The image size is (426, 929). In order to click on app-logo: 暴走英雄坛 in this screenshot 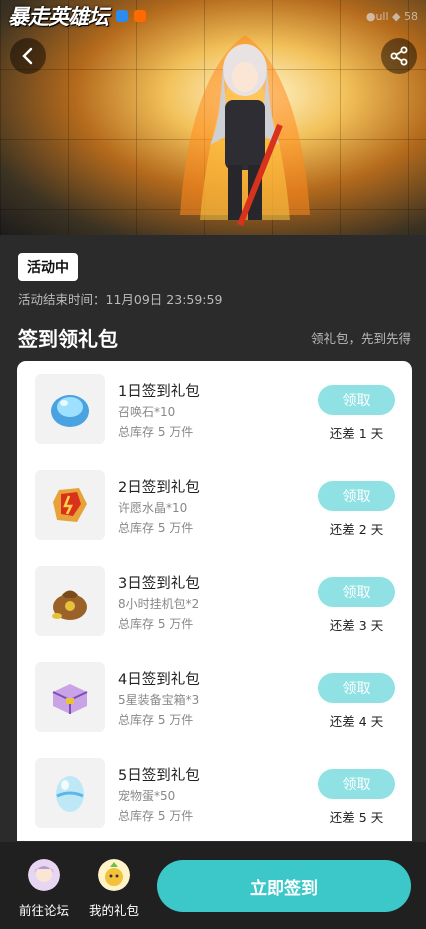, I will do `click(58, 17)`.